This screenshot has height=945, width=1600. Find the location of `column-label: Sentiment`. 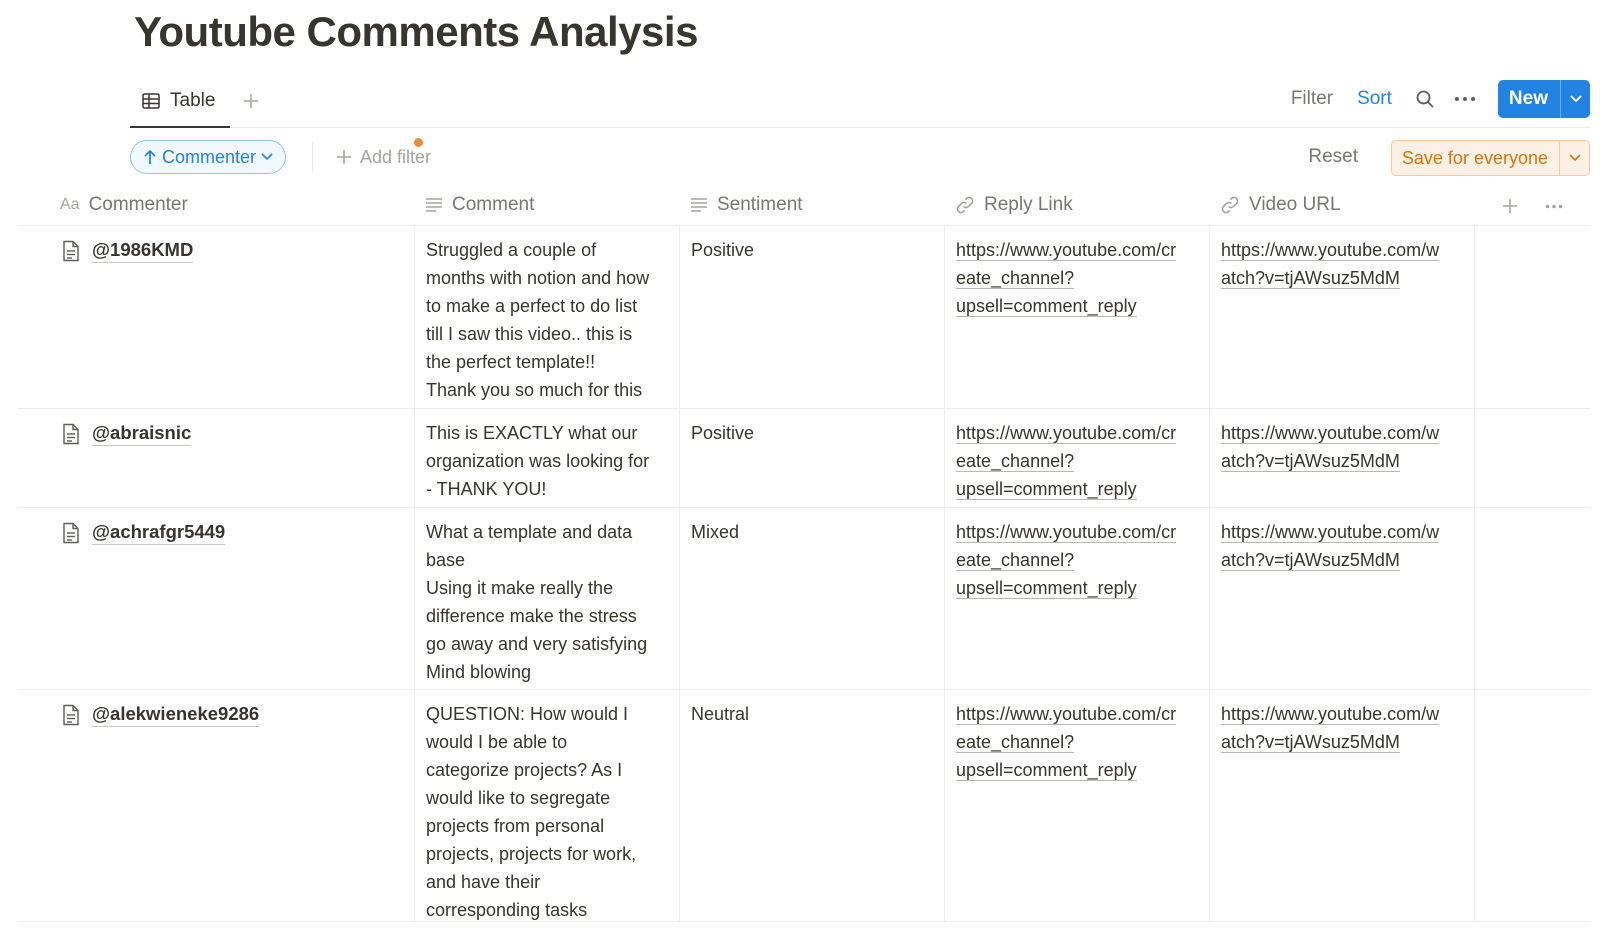

column-label: Sentiment is located at coordinates (760, 204).